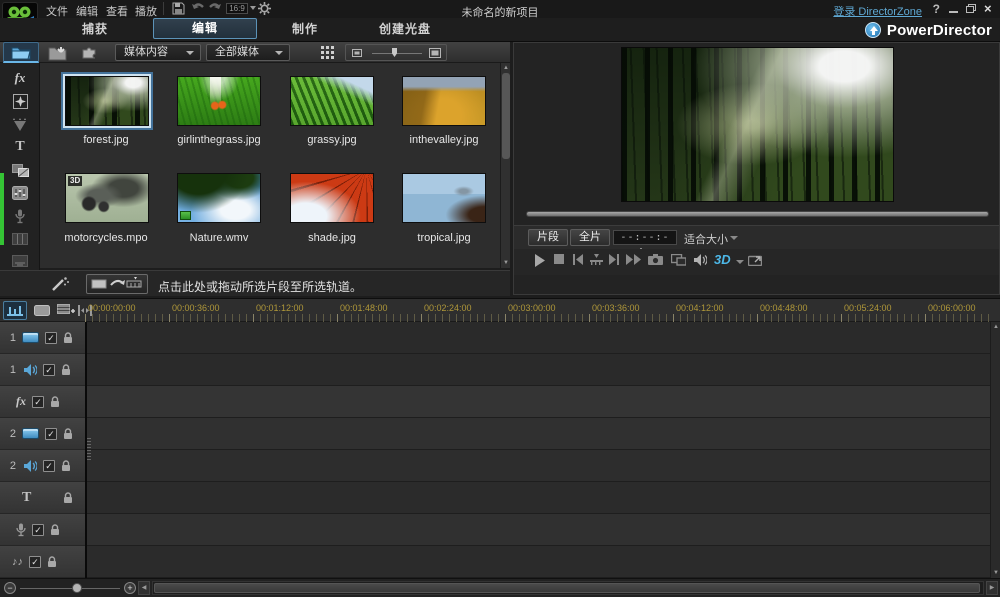  Describe the element at coordinates (537, 402) in the screenshot. I see `track-lane-effect` at that location.